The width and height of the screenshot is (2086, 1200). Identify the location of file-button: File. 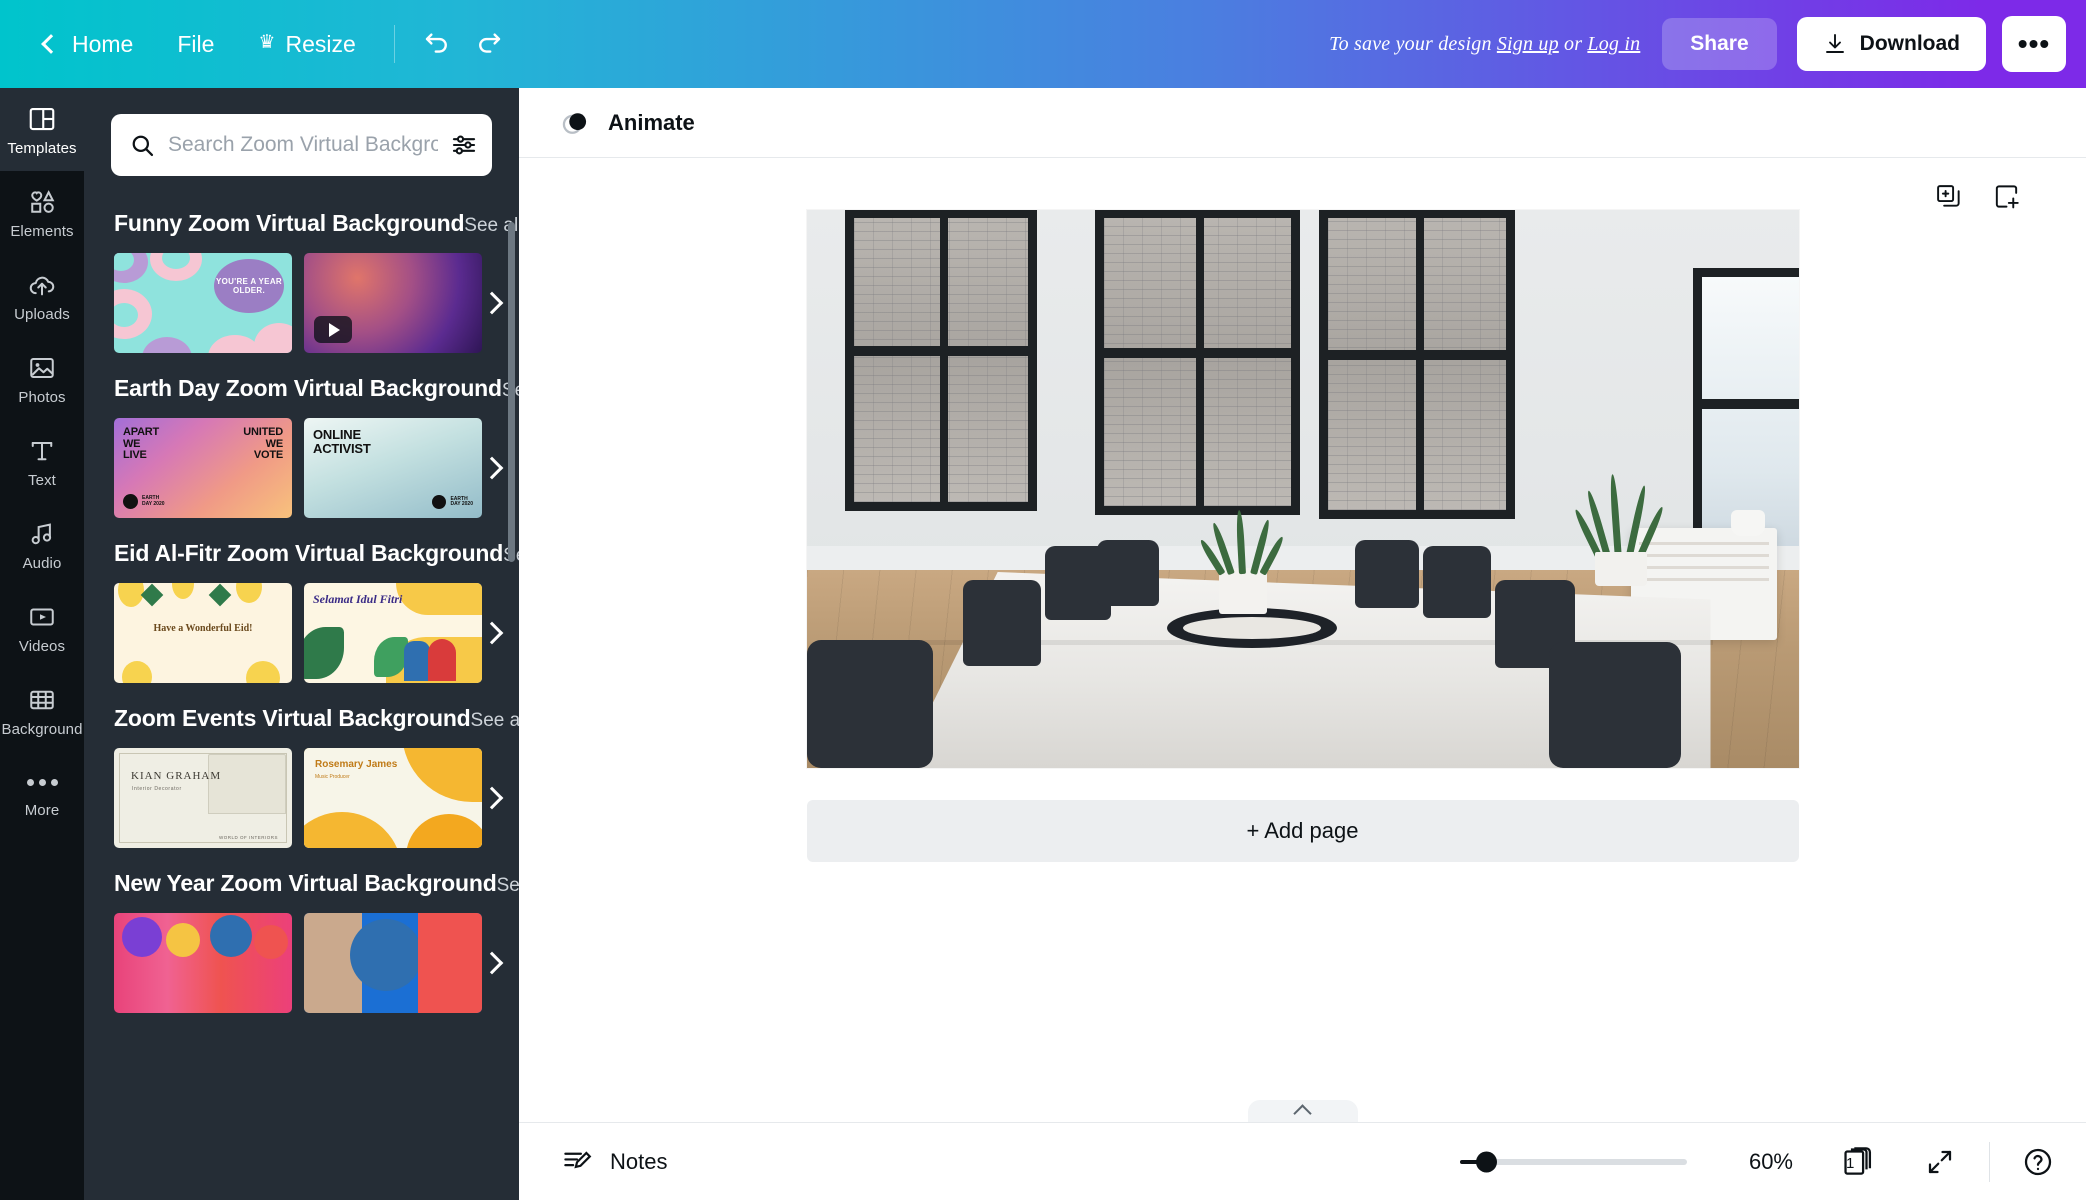
(195, 44).